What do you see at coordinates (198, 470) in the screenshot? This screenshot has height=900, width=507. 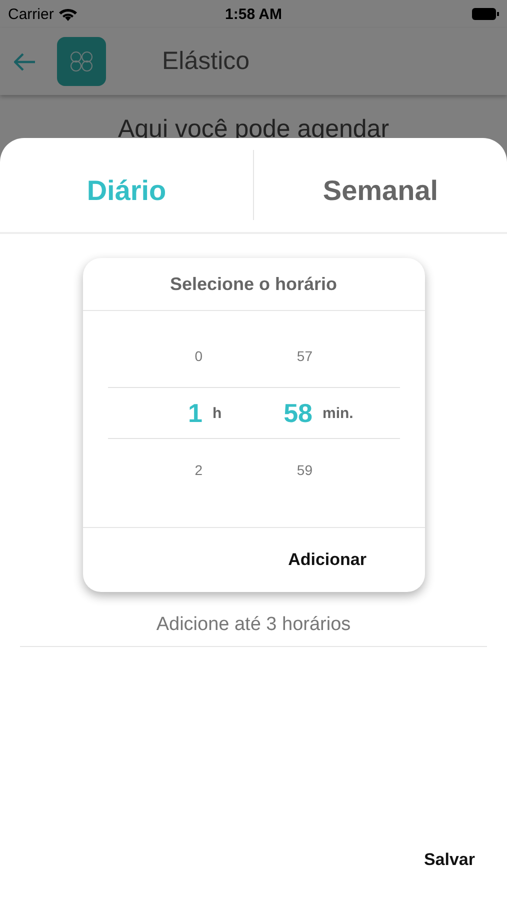 I see `hour-option: 2` at bounding box center [198, 470].